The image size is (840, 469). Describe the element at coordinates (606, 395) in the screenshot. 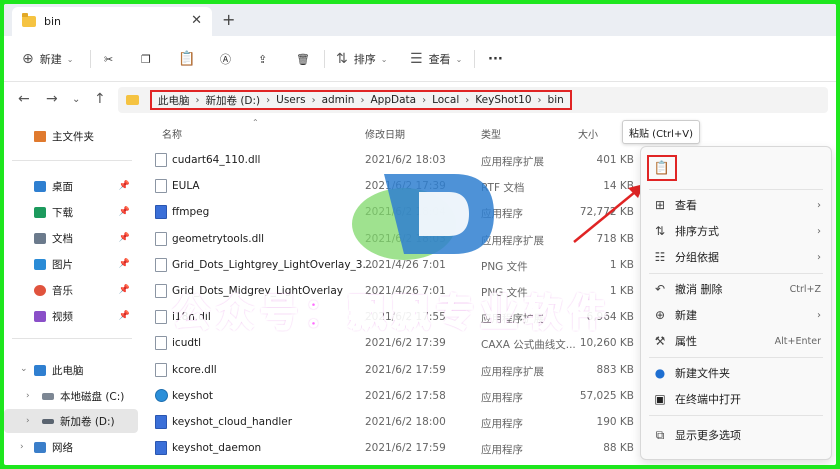

I see `file-size: 57,025 KB` at that location.